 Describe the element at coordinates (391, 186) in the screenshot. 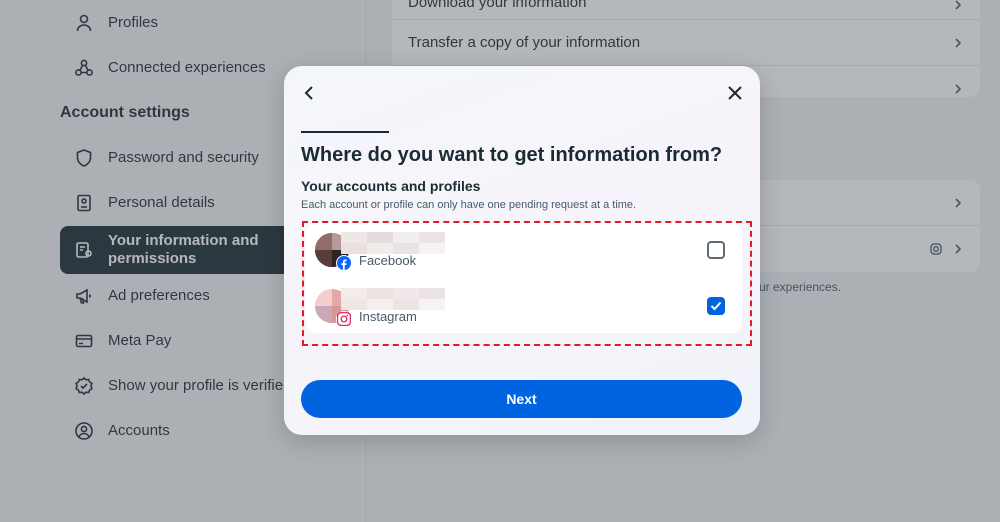

I see `accounts-subheading: Your accounts and profiles` at that location.